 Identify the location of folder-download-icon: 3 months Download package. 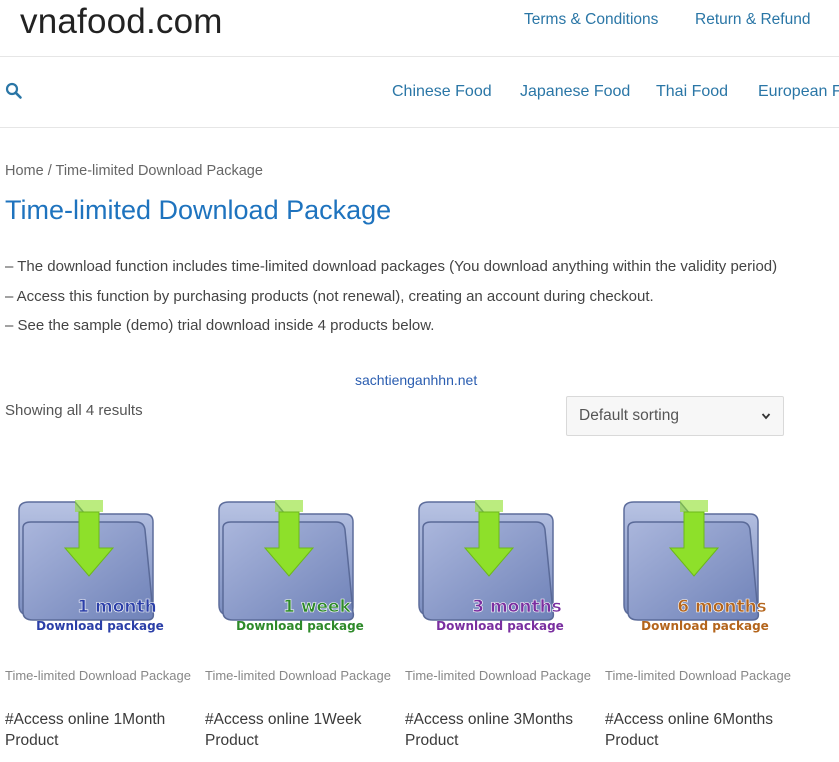
(491, 566).